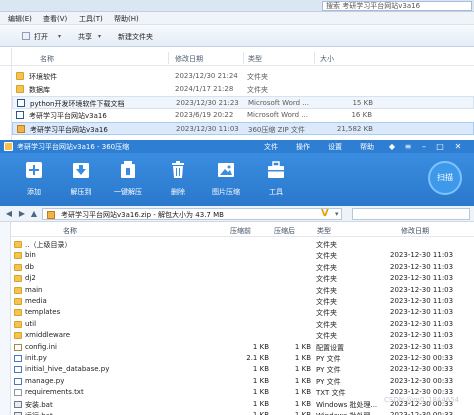  Describe the element at coordinates (367, 147) in the screenshot. I see `menu-help: 帮助` at that location.